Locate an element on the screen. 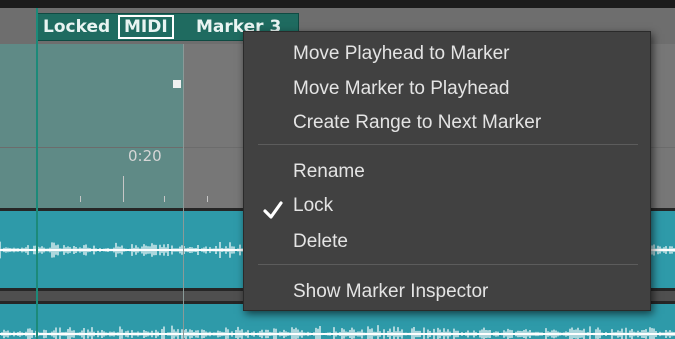 This screenshot has height=339, width=675. marker-midi-label: MIDI is located at coordinates (146, 27).